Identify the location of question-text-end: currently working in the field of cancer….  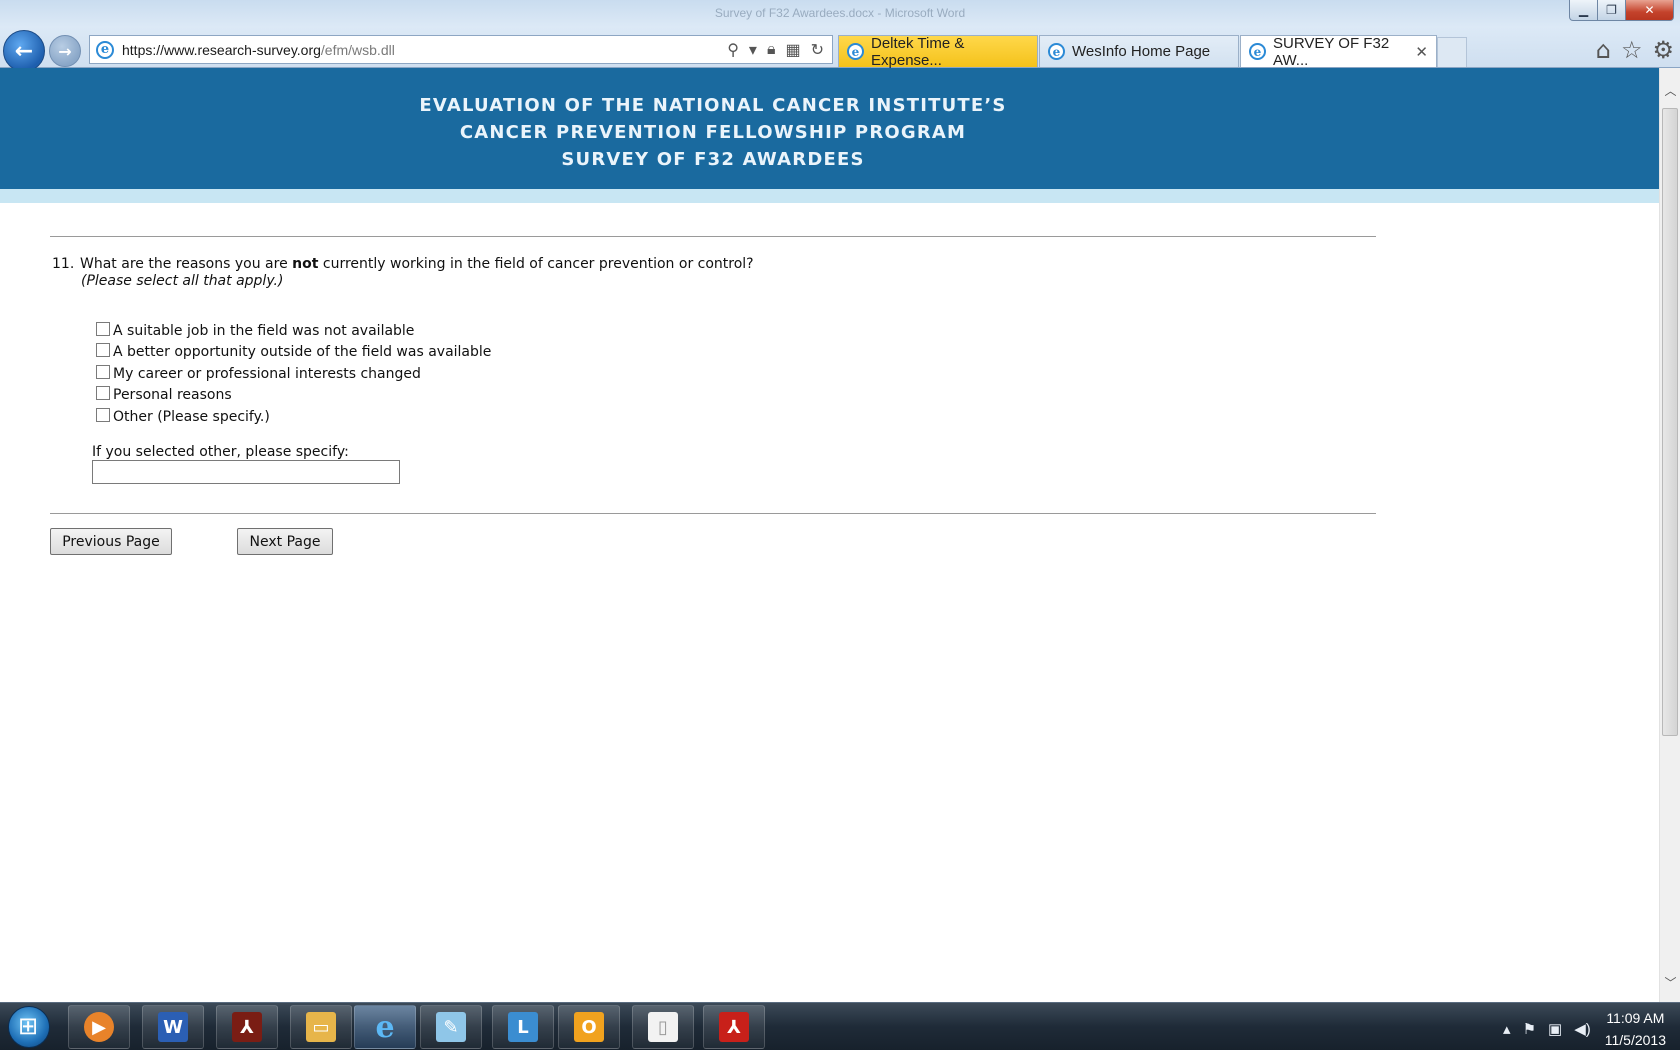
(536, 264).